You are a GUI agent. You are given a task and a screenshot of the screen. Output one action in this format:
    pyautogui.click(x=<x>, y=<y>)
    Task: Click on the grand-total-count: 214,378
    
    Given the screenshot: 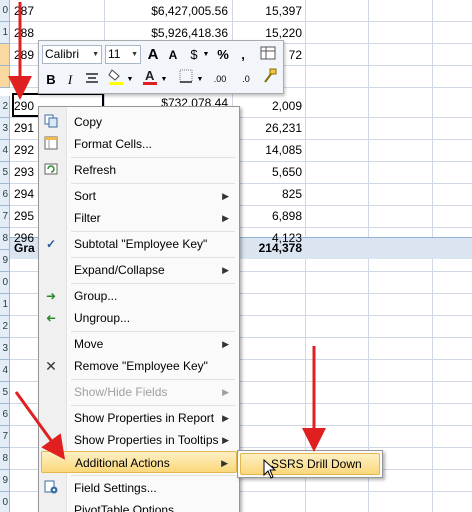 What is the action you would take?
    pyautogui.click(x=268, y=249)
    